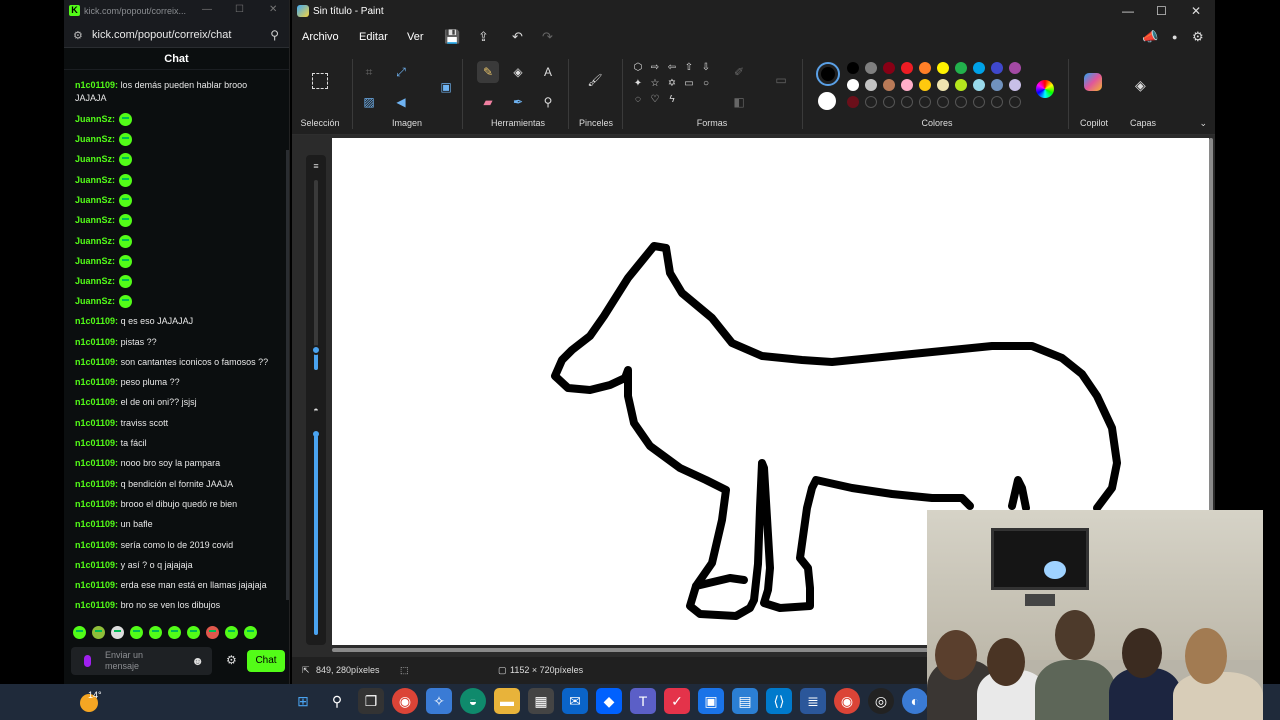 Image resolution: width=1280 pixels, height=720 pixels. What do you see at coordinates (78, 35) in the screenshot?
I see `site-settings-icon: ⚙` at bounding box center [78, 35].